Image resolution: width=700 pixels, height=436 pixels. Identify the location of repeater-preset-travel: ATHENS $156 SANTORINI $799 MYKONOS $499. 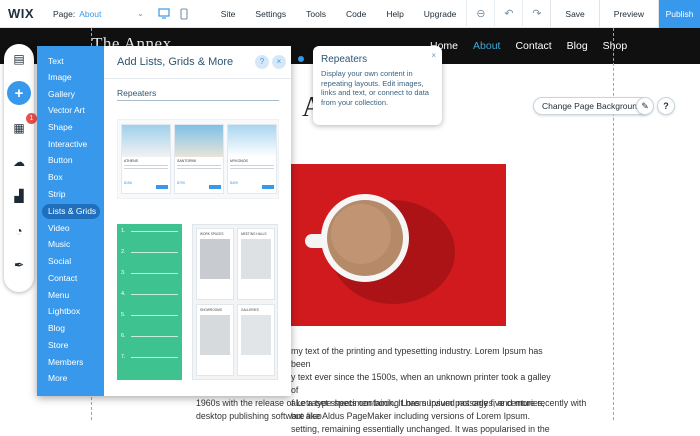
(198, 159).